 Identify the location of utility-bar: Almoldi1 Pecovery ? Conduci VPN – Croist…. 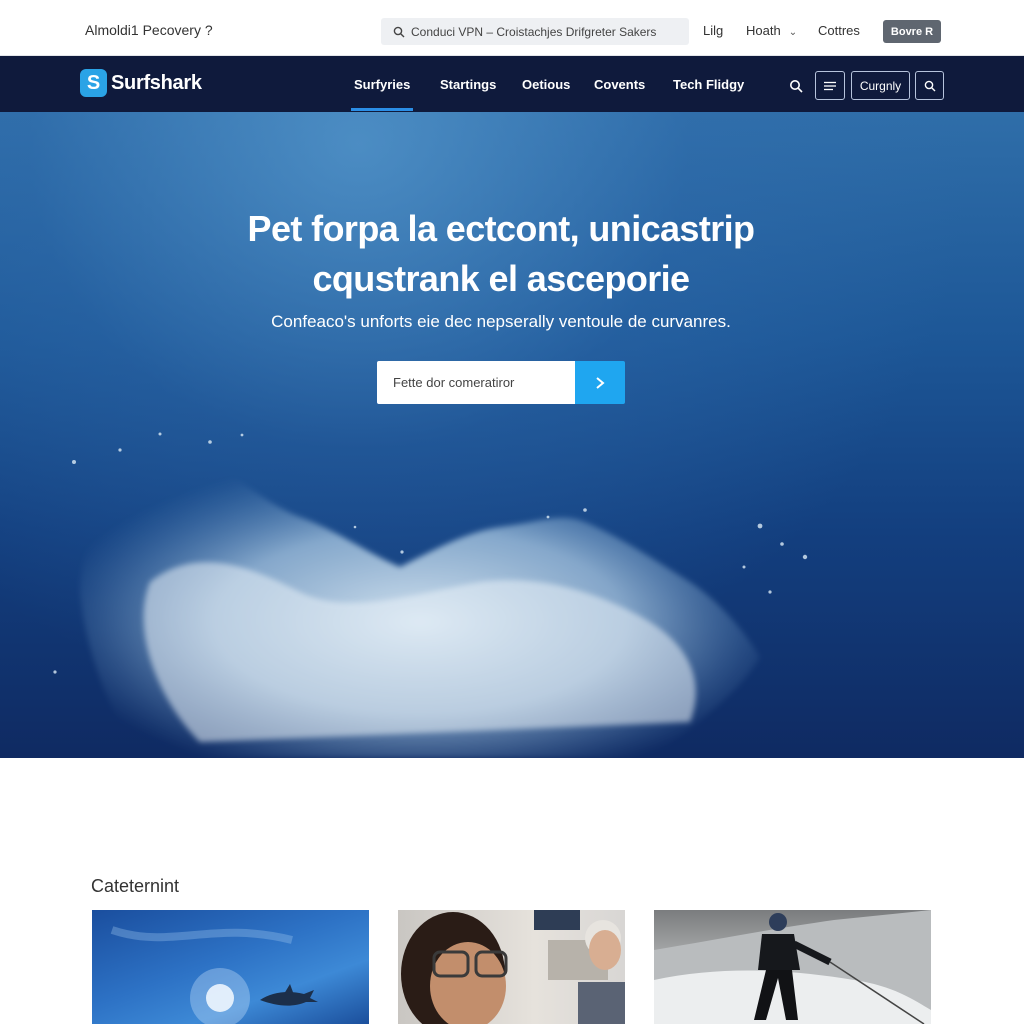
(512, 28).